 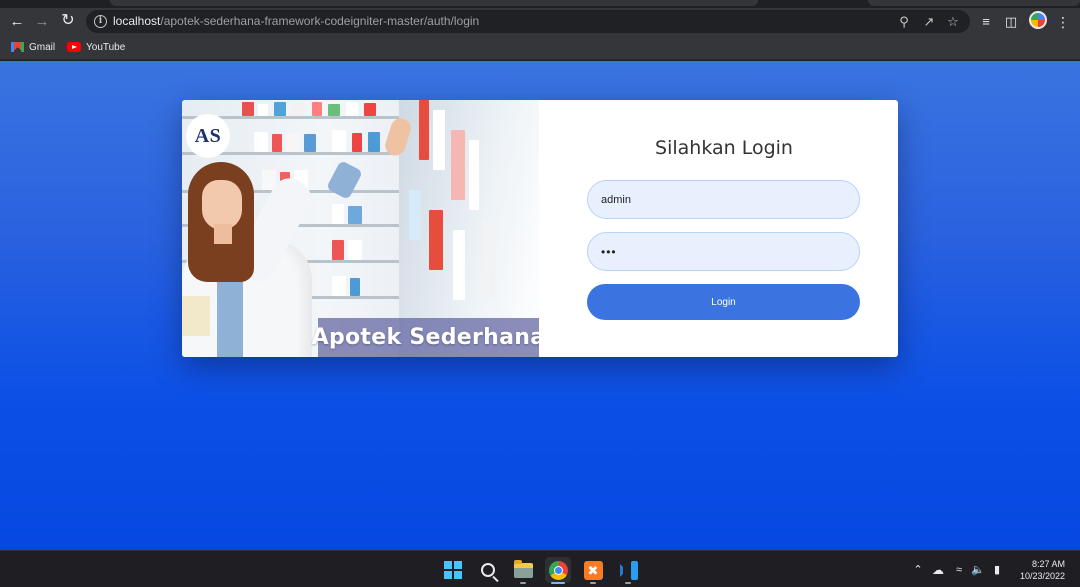 What do you see at coordinates (918, 570) in the screenshot?
I see `chevron-up-icon: ⌃` at bounding box center [918, 570].